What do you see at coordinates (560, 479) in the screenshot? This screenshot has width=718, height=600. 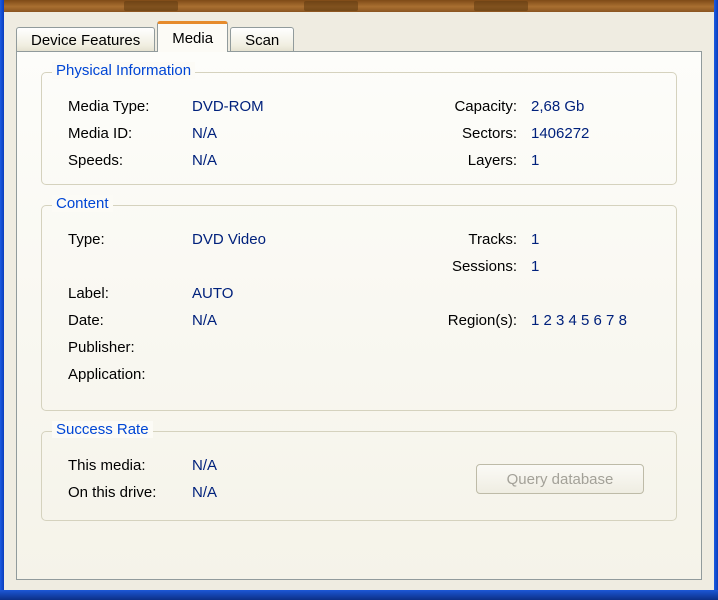 I see `query-database-button: Query database` at bounding box center [560, 479].